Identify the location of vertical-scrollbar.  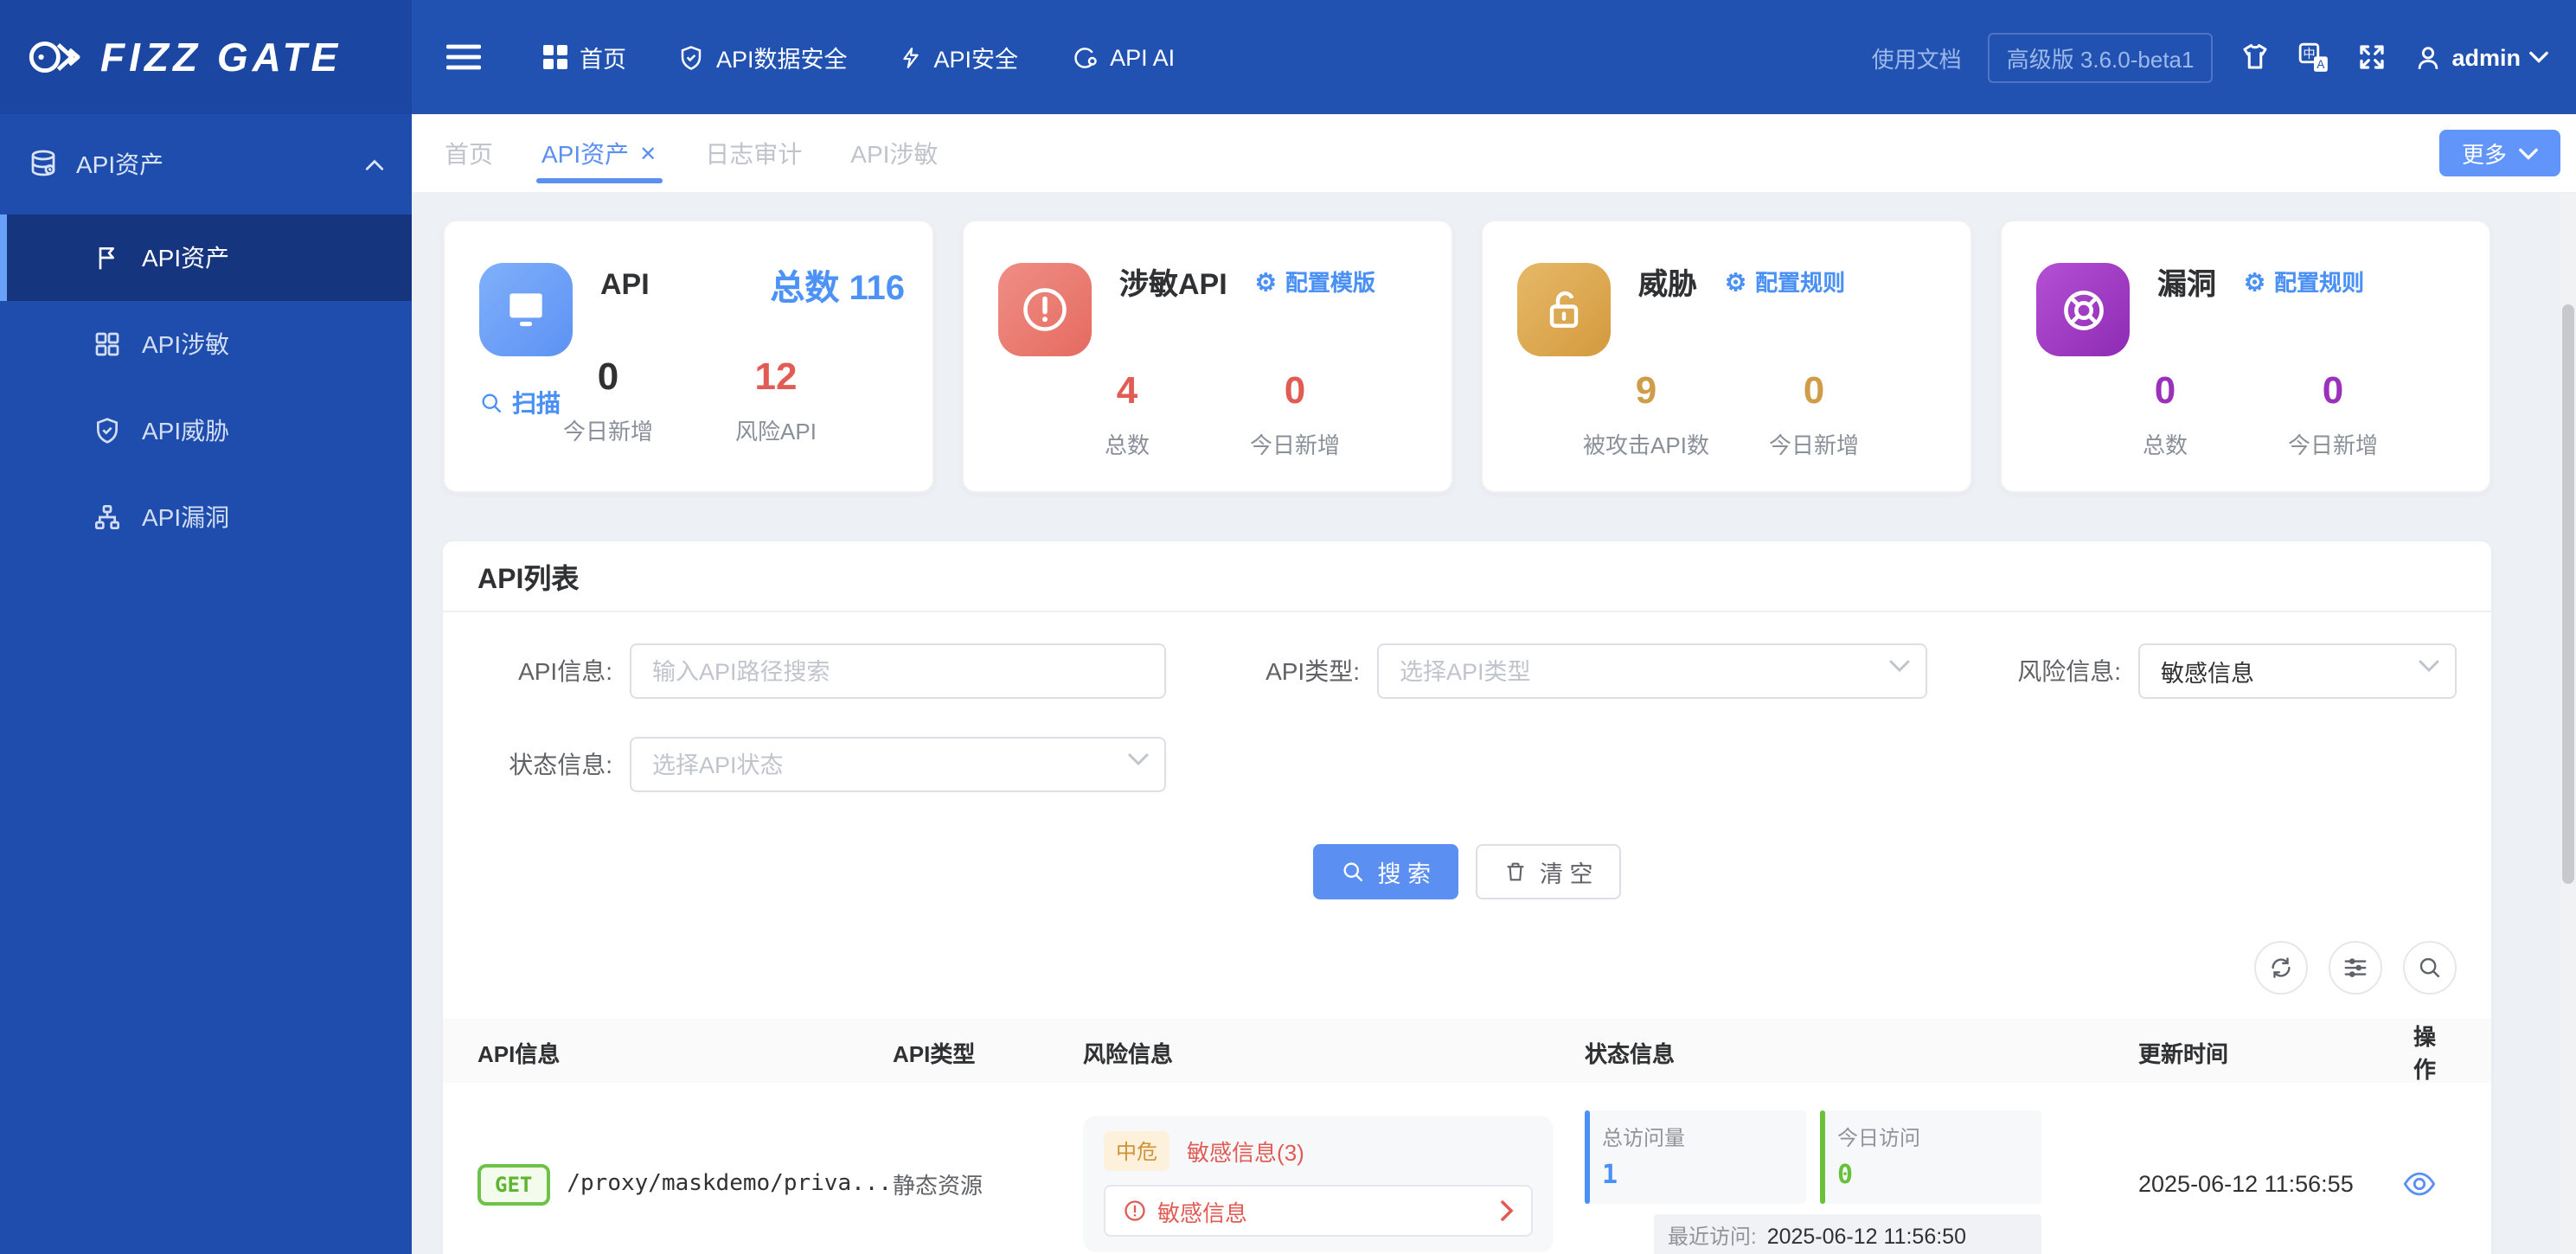
(2568, 724).